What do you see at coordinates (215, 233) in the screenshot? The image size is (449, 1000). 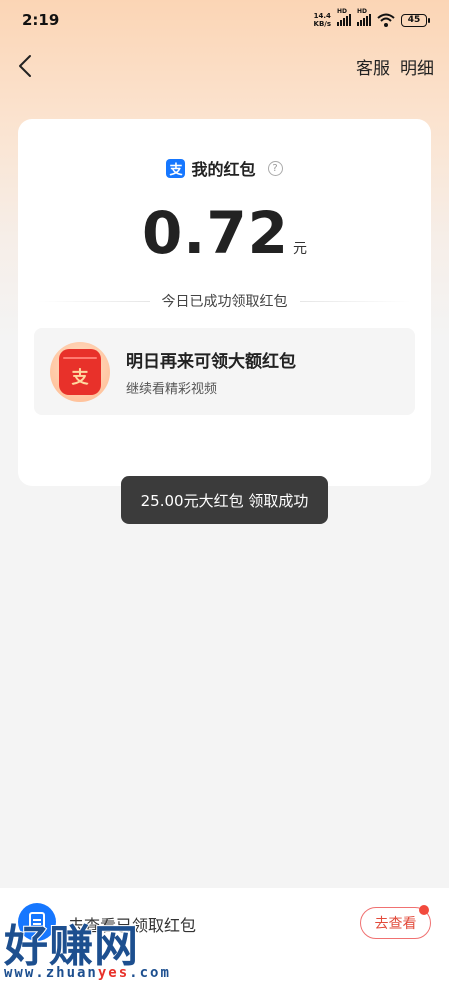 I see `amount-value: 0.72` at bounding box center [215, 233].